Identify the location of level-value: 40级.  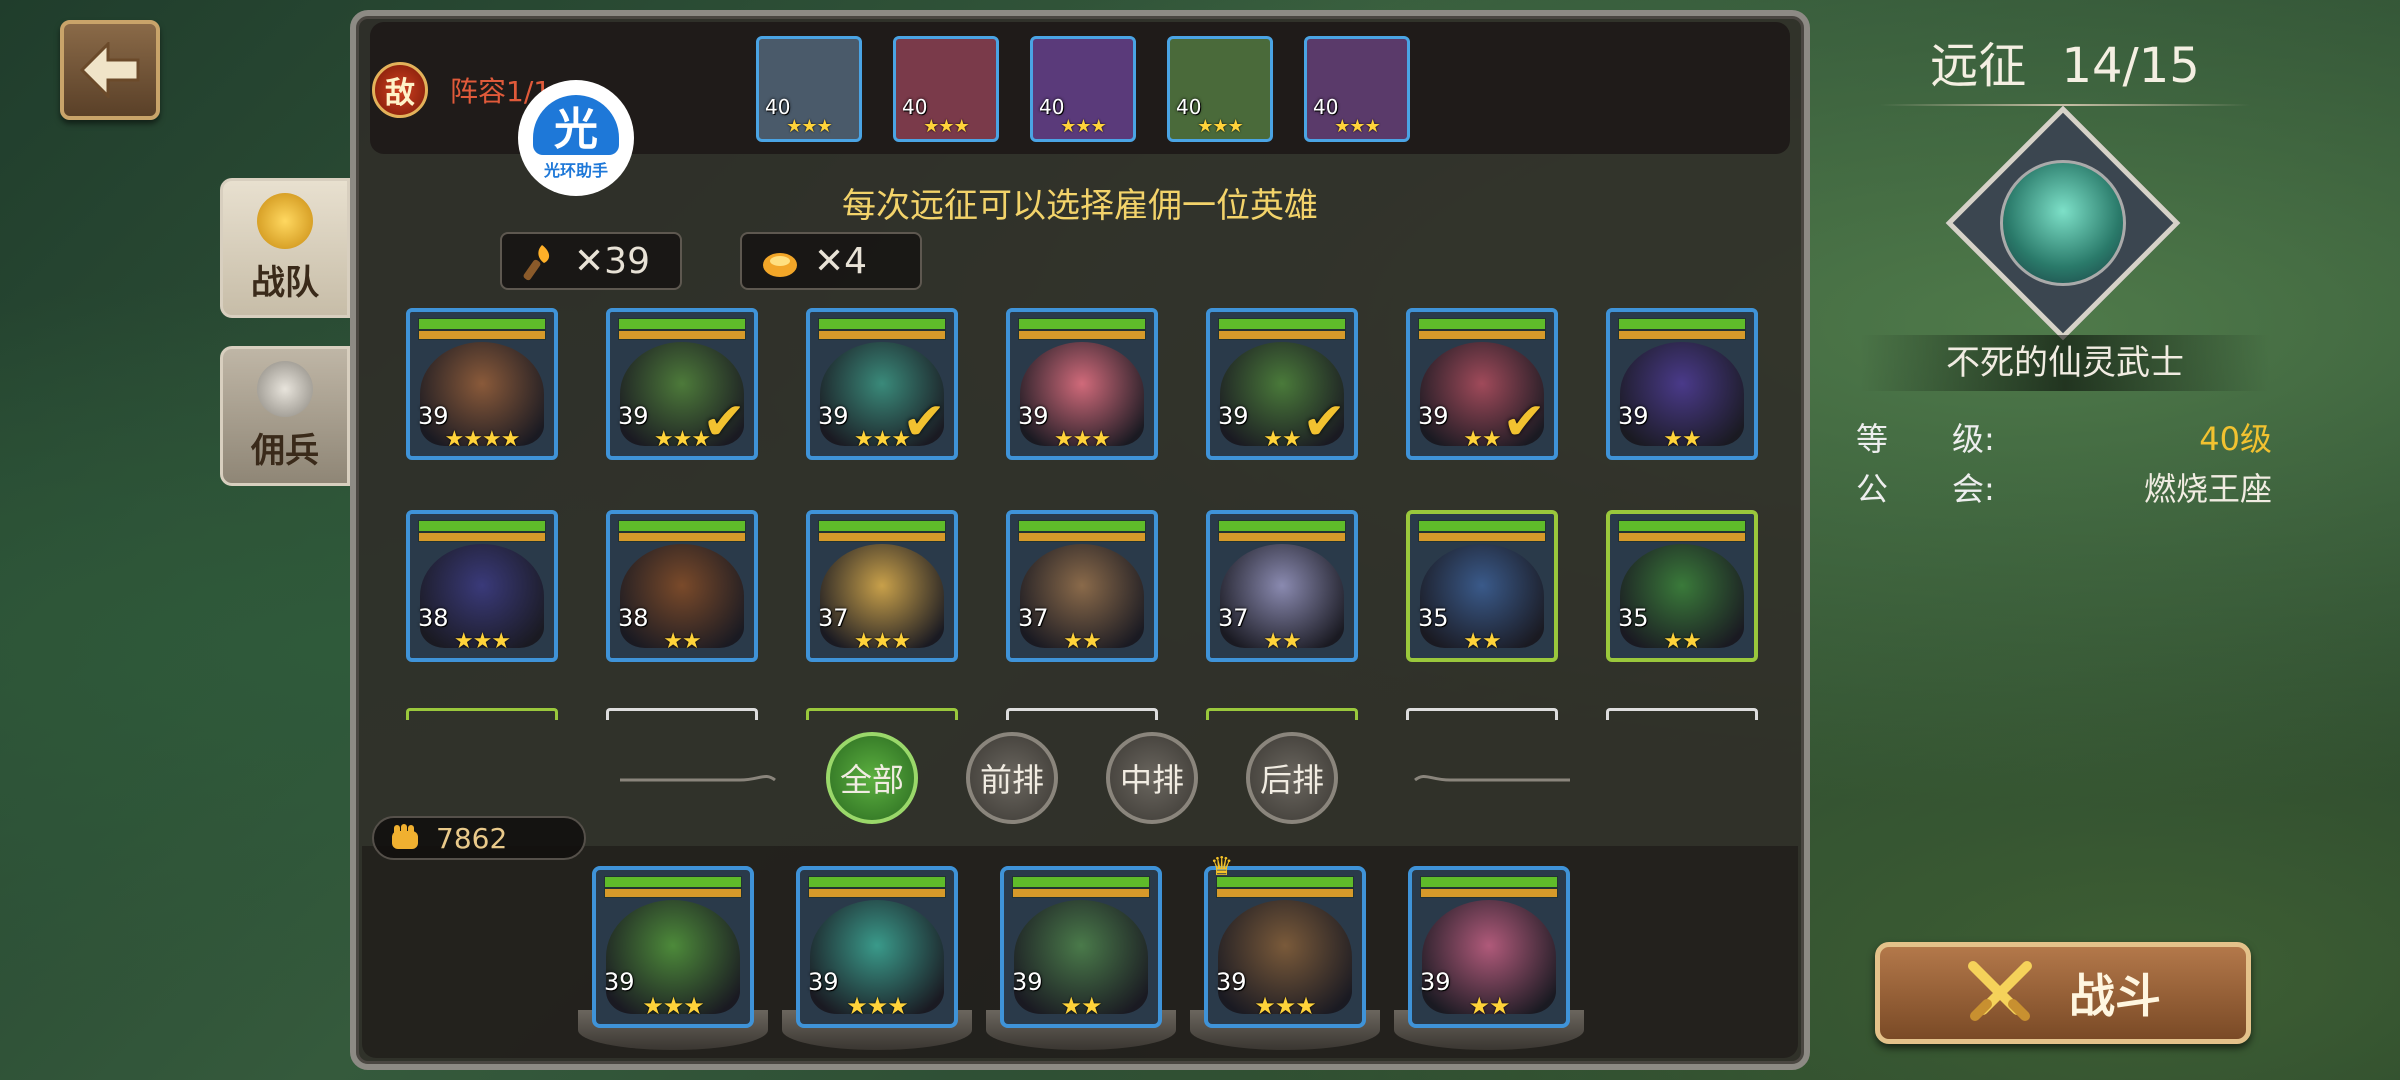
(2235, 439).